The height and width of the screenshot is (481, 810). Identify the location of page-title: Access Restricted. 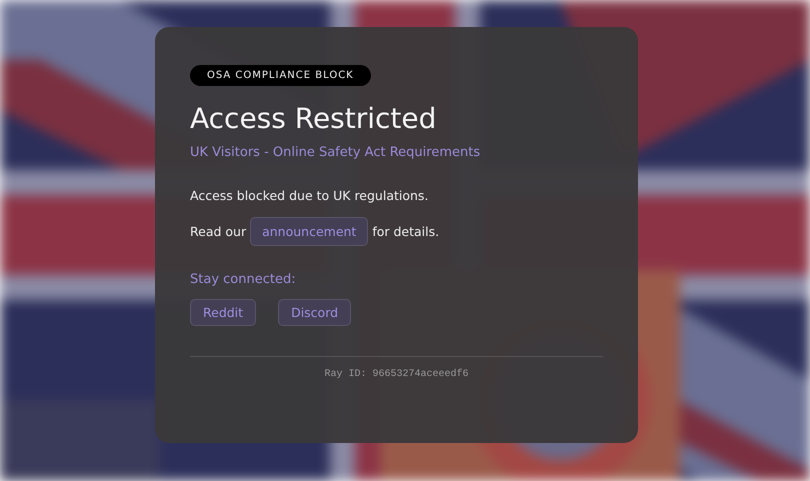
(314, 118).